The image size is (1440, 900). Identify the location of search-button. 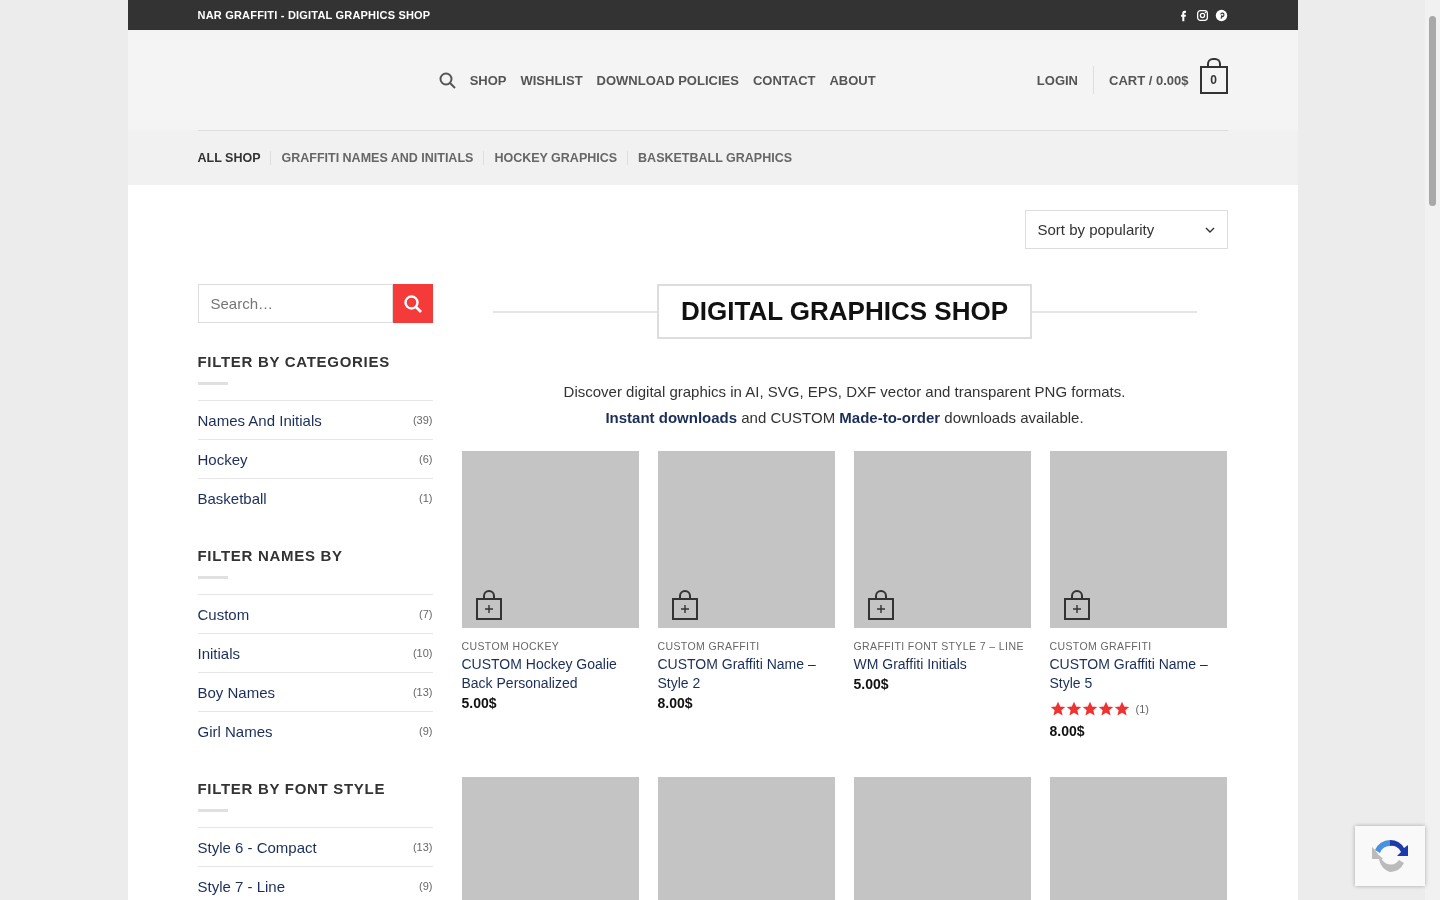
(412, 303).